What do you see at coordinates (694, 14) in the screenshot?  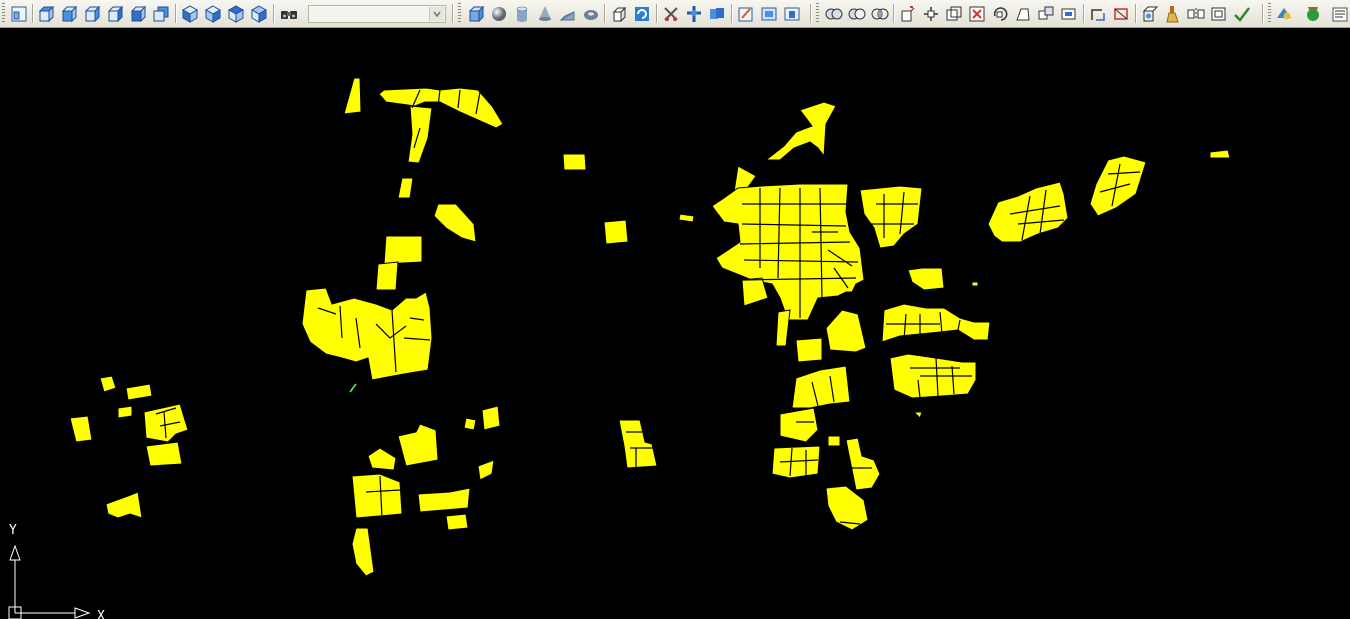 I see `section-icon` at bounding box center [694, 14].